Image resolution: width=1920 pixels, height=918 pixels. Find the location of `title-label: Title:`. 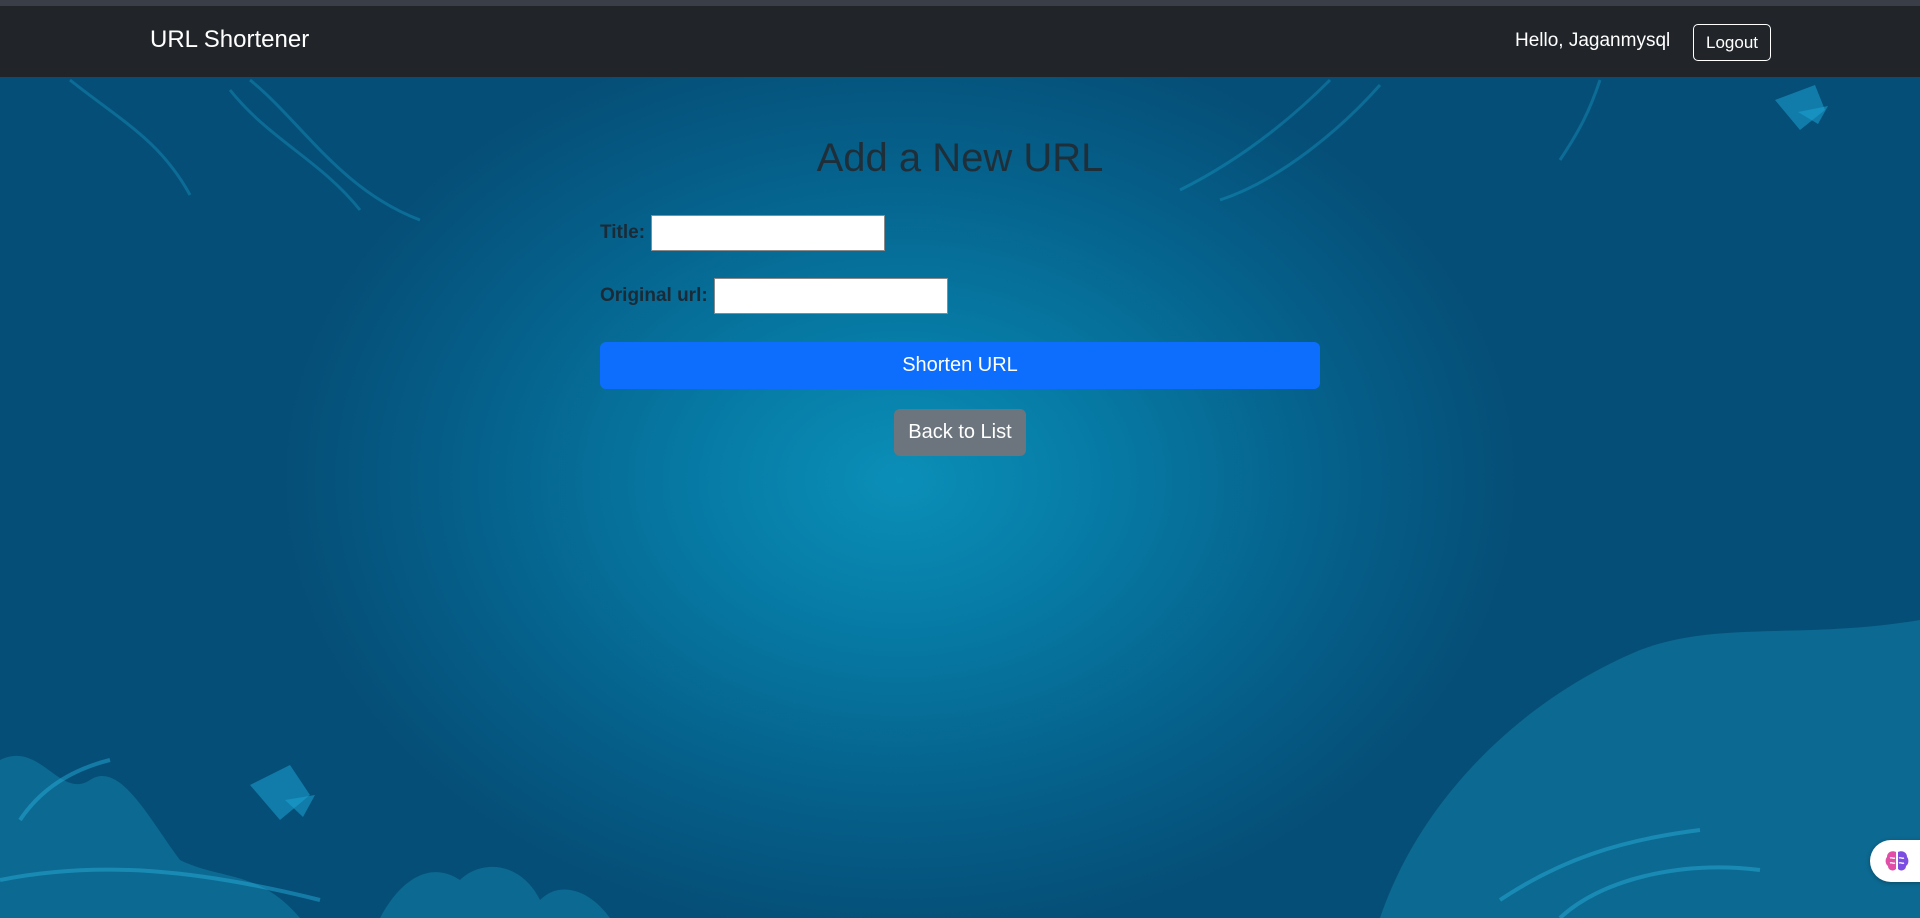

title-label: Title: is located at coordinates (623, 232).